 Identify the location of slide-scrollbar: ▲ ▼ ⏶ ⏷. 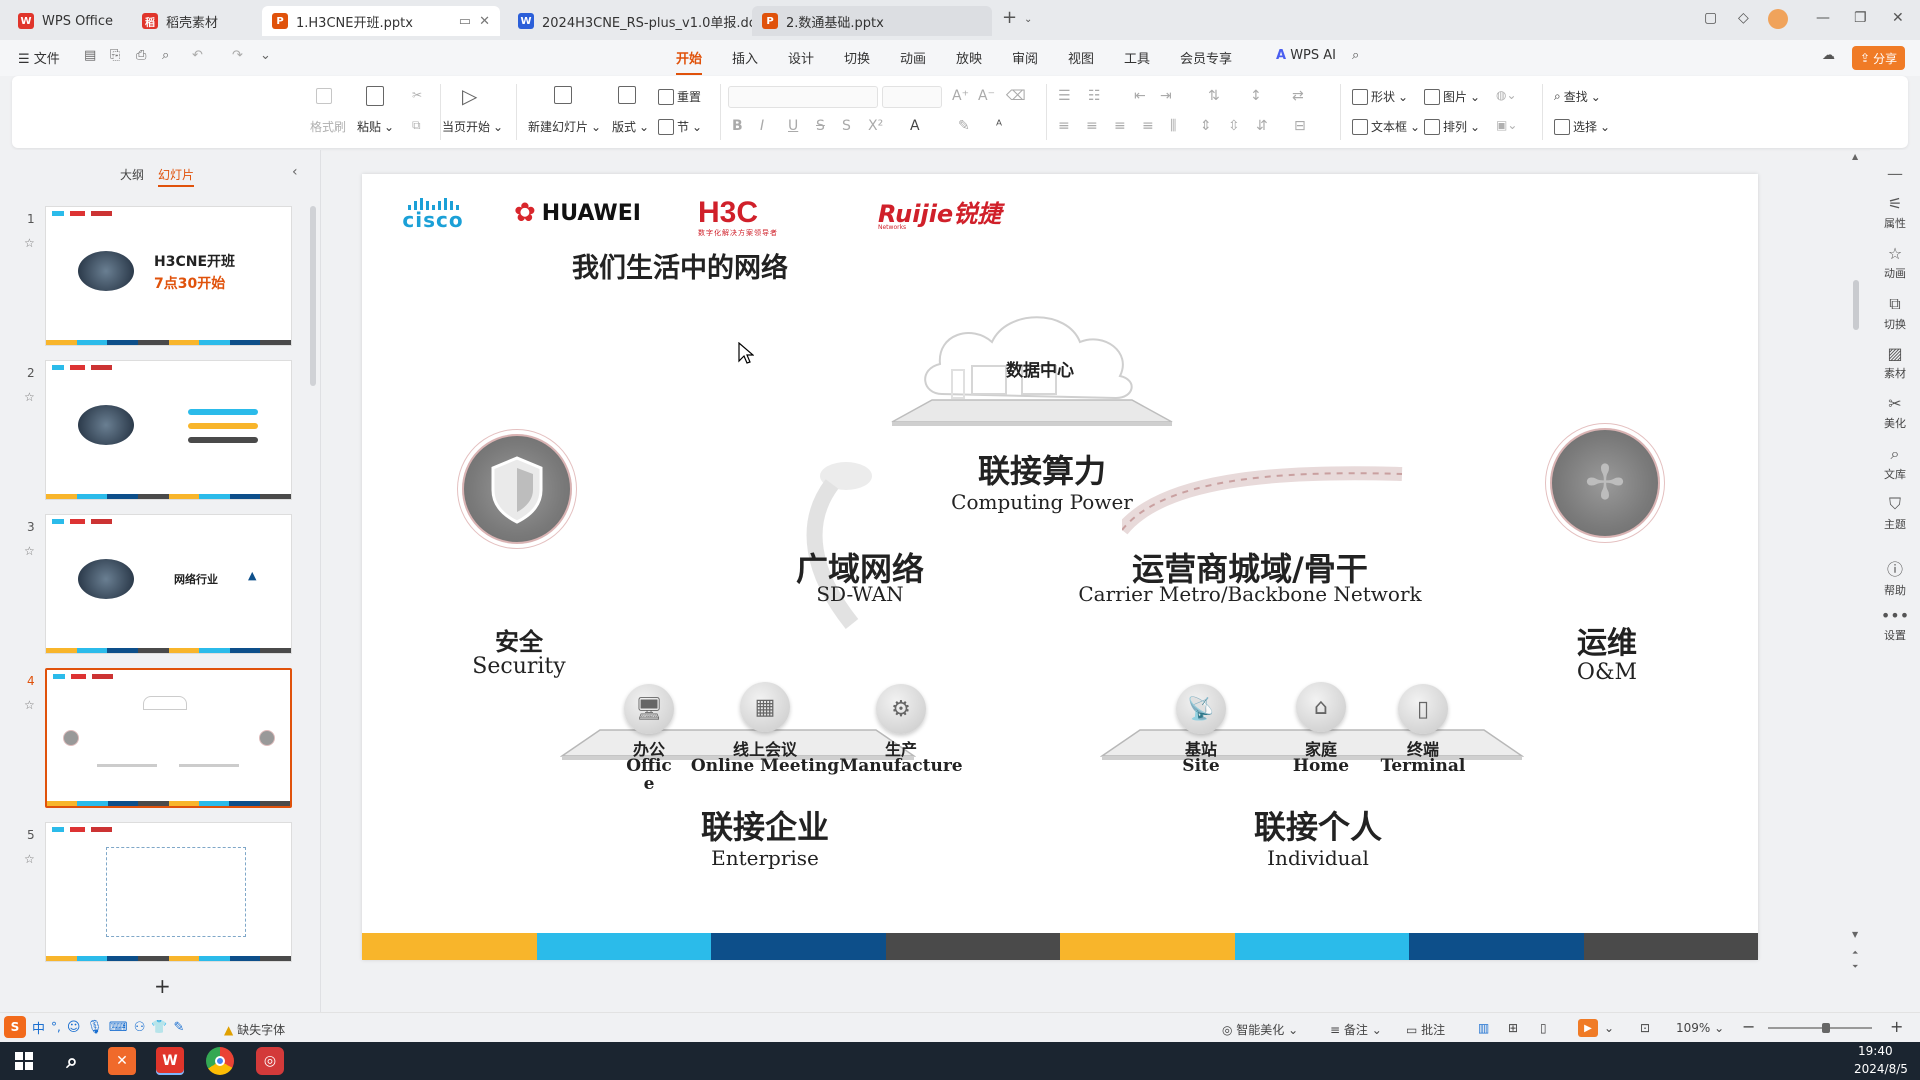
(1856, 581).